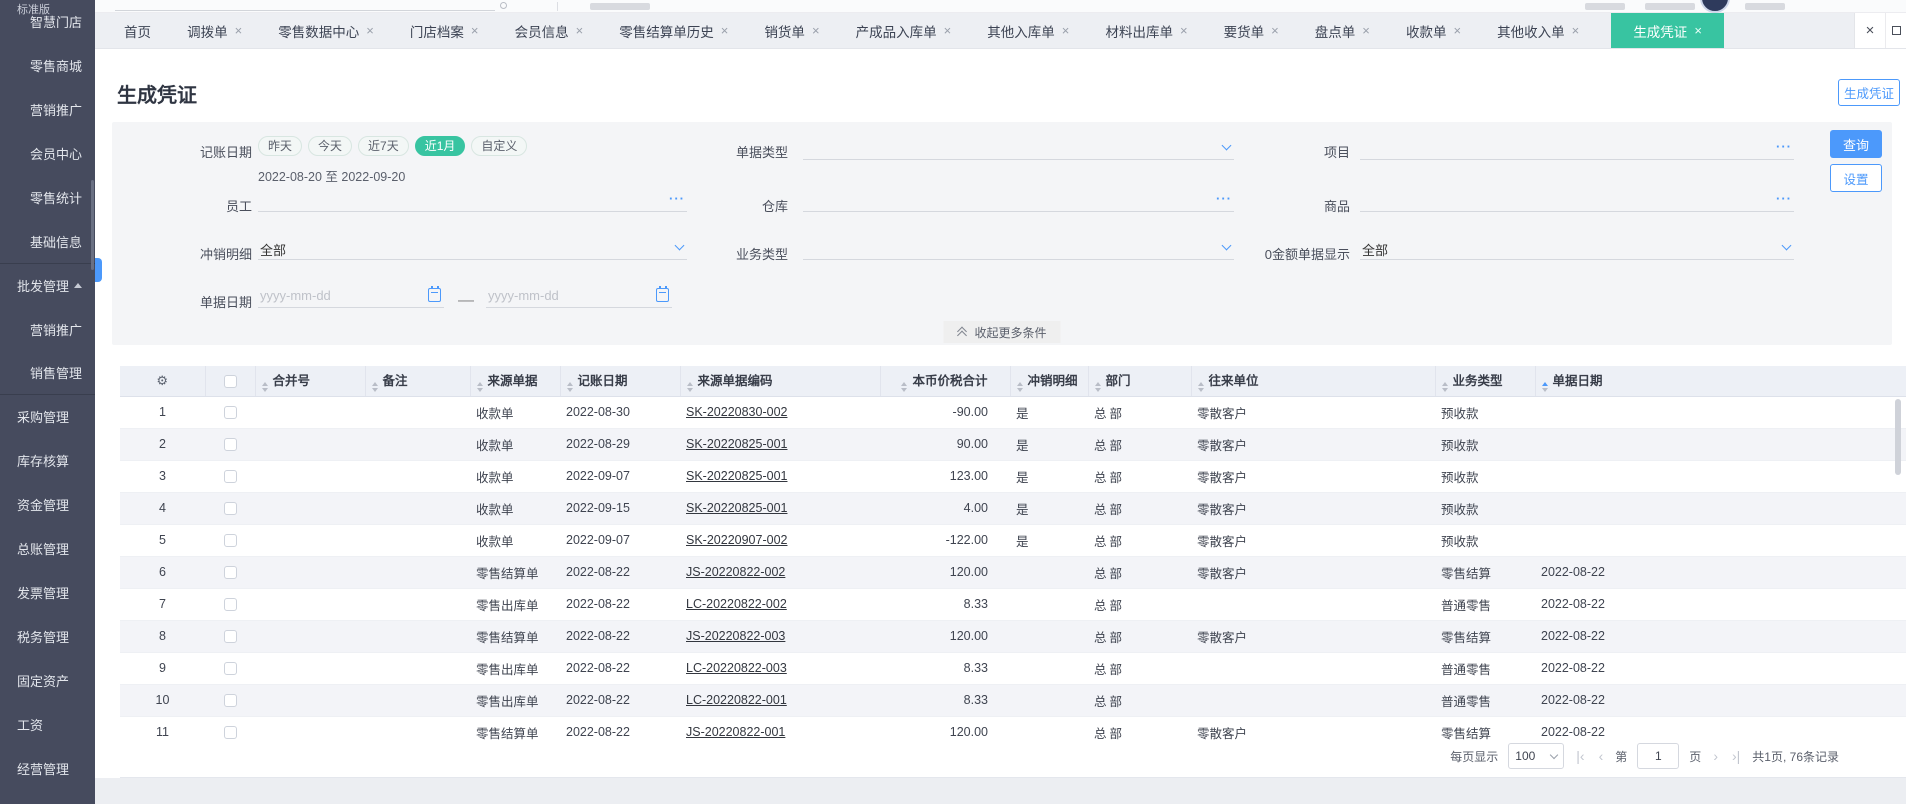 This screenshot has height=804, width=1906. Describe the element at coordinates (1577, 248) in the screenshot. I see `zero-amount-select: 全部` at that location.